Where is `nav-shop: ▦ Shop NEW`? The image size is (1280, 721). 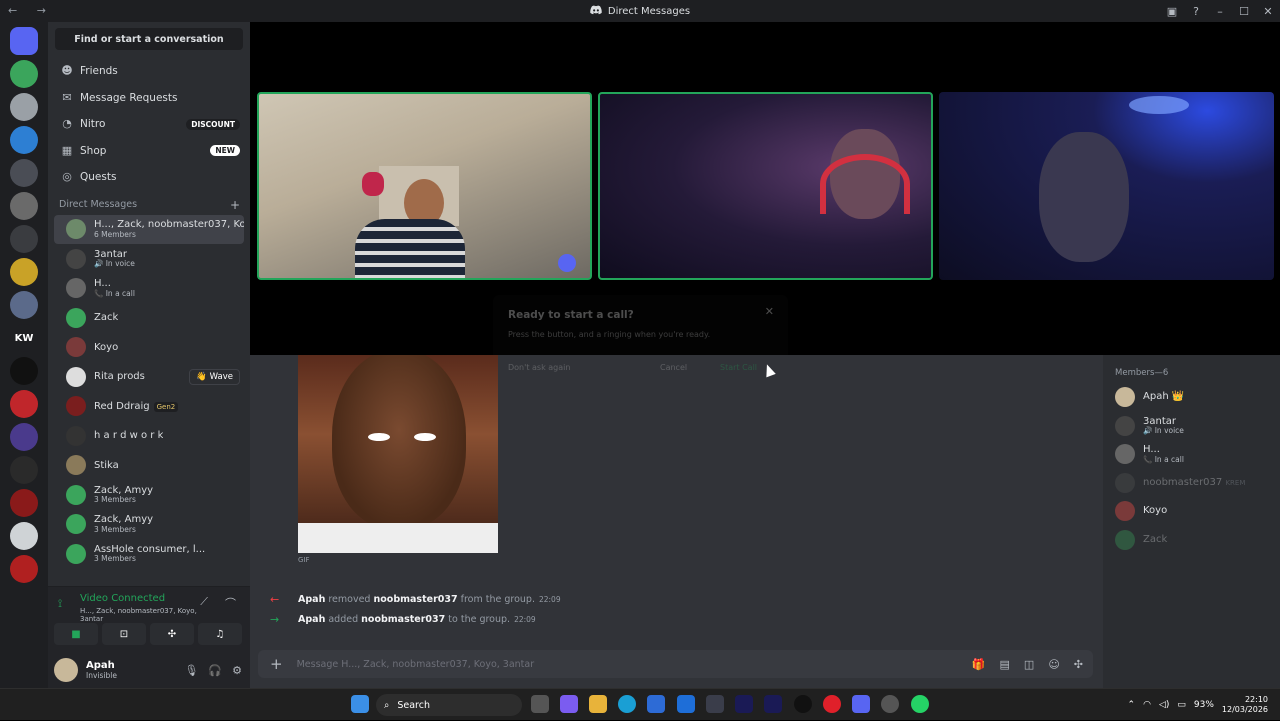 nav-shop: ▦ Shop NEW is located at coordinates (149, 151).